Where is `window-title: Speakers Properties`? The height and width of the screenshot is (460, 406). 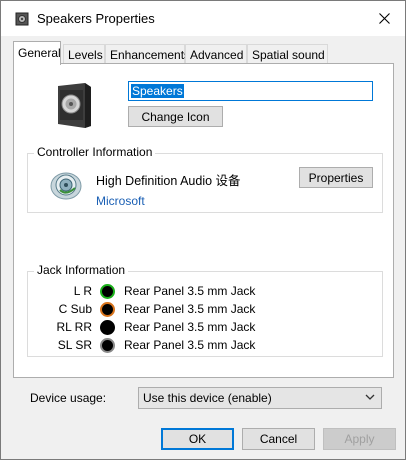
window-title: Speakers Properties is located at coordinates (96, 18).